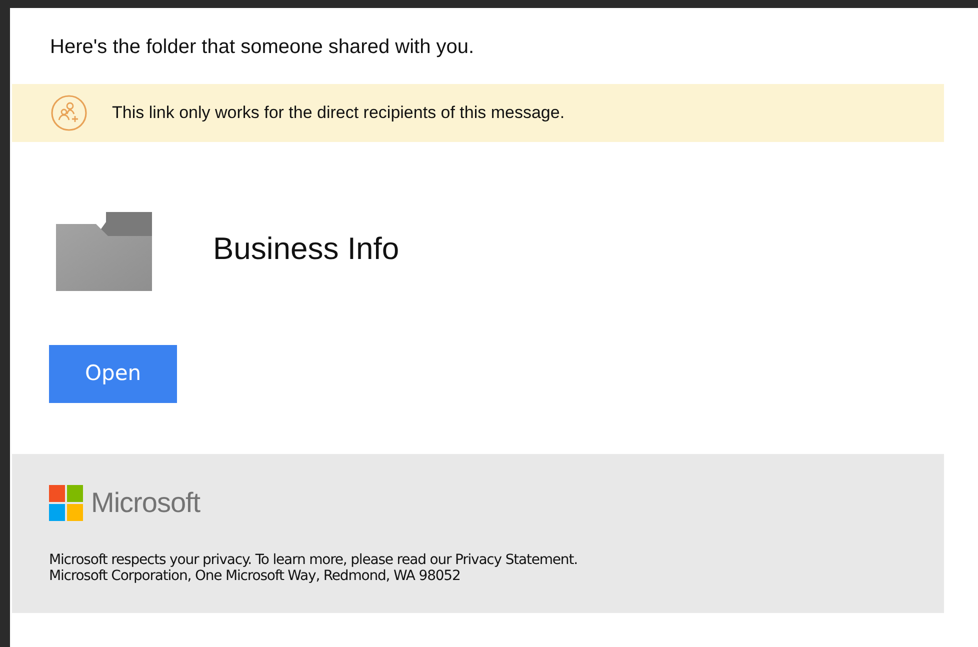 The width and height of the screenshot is (978, 647). I want to click on people-add-icon, so click(69, 113).